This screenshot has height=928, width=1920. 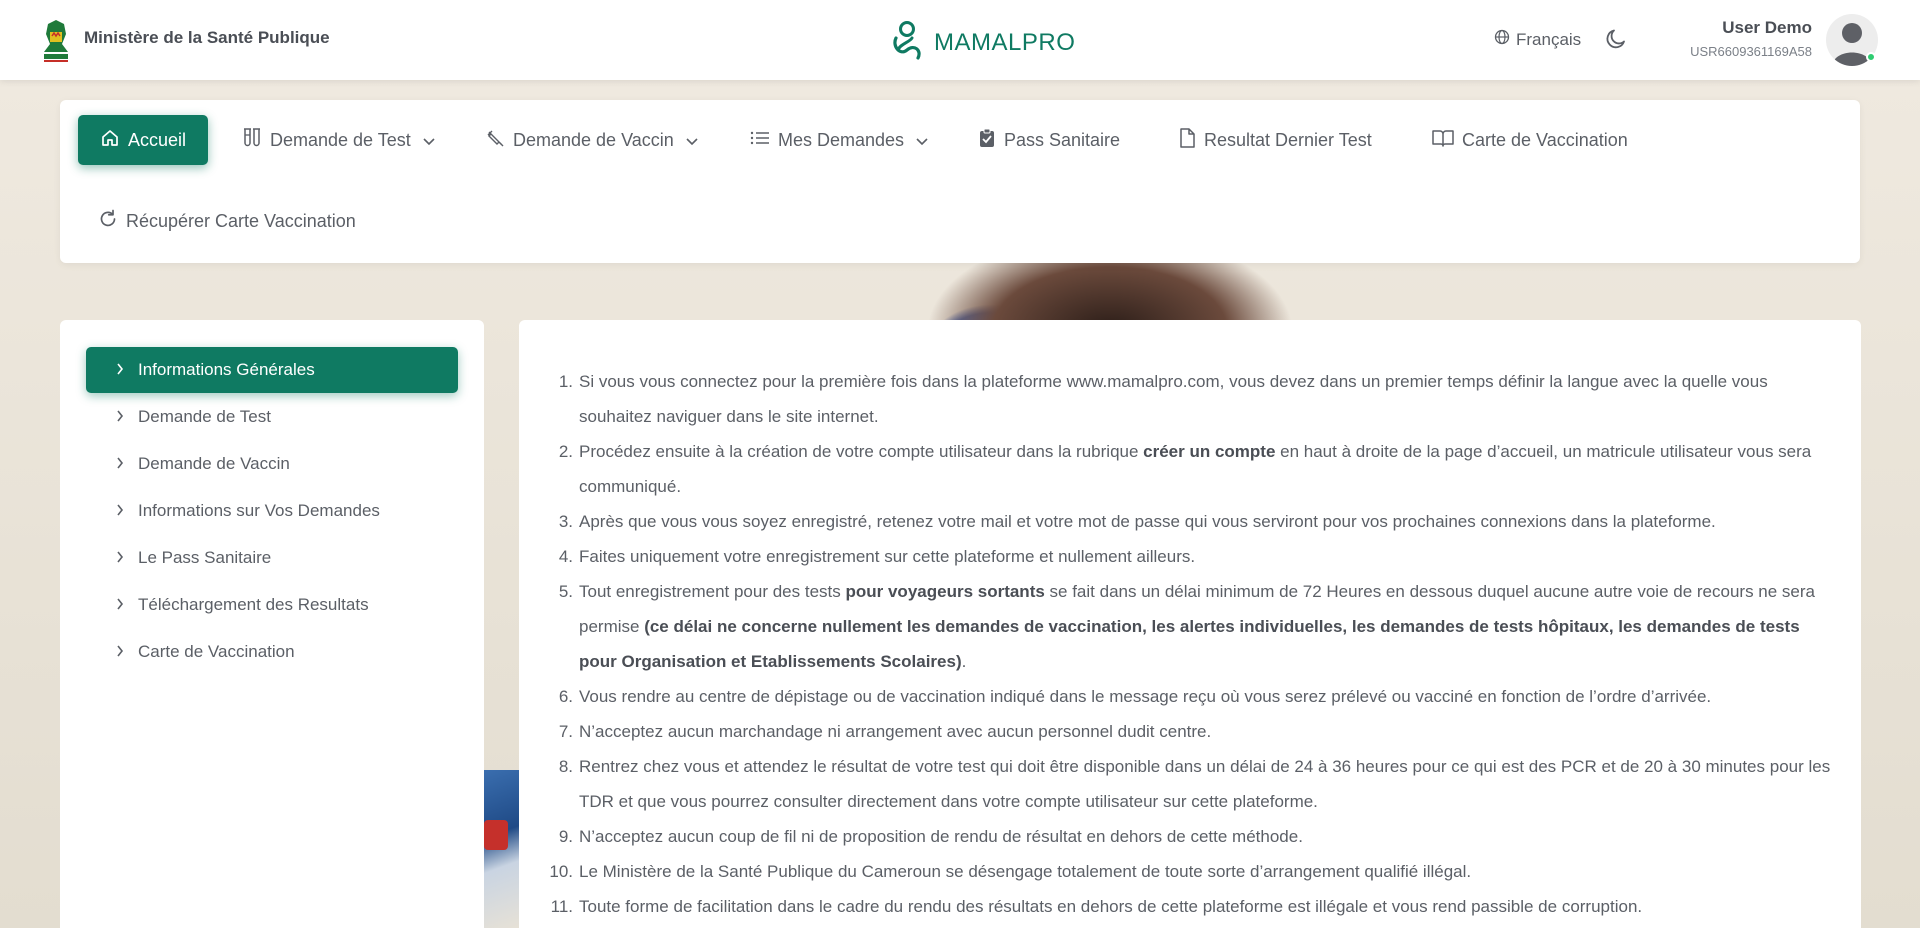 What do you see at coordinates (241, 220) in the screenshot?
I see `nav-recuperer-carte-vaccination-label: Récupérer Carte Vaccination` at bounding box center [241, 220].